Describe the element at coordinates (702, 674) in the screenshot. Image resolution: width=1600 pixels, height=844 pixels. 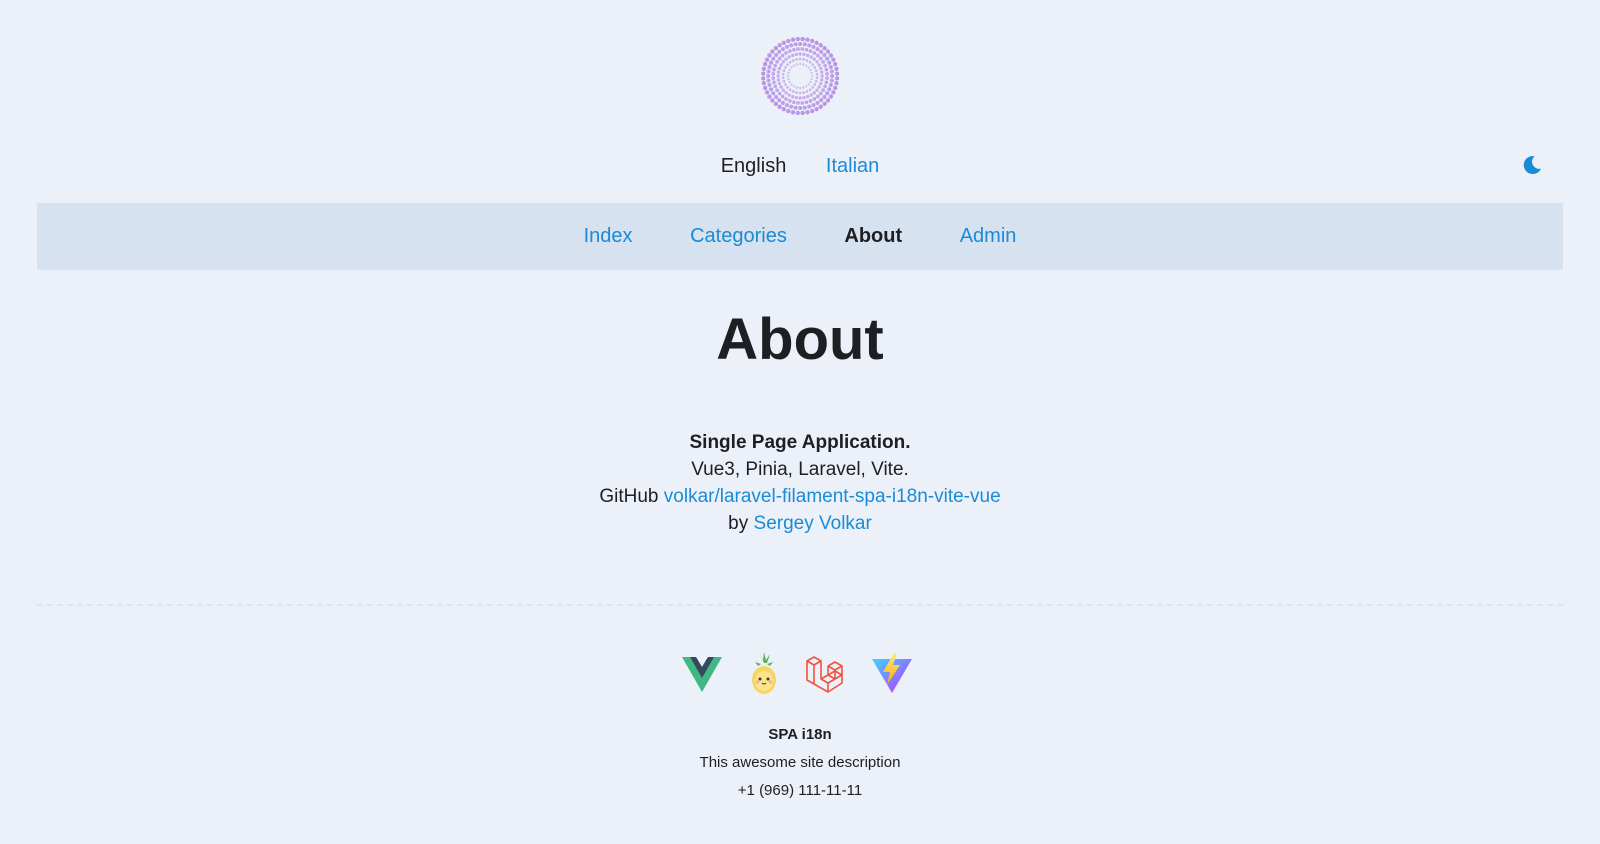
I see `vue-icon` at that location.